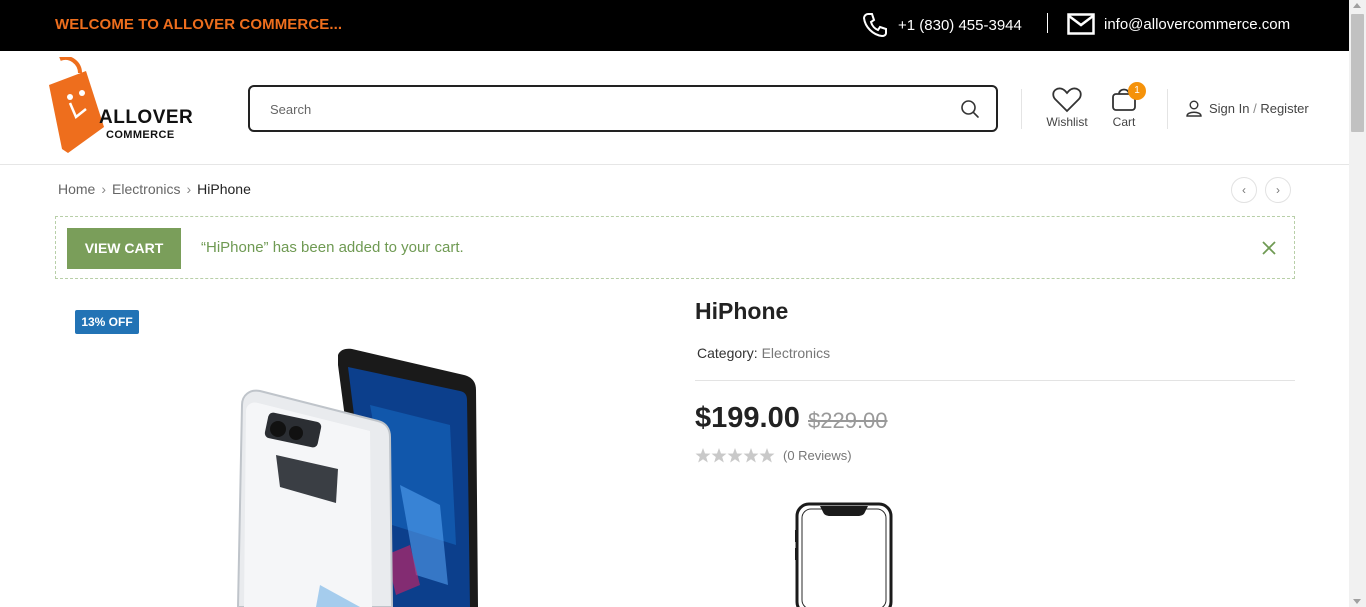  I want to click on phone-number: +1 (830) 455-3944, so click(960, 25).